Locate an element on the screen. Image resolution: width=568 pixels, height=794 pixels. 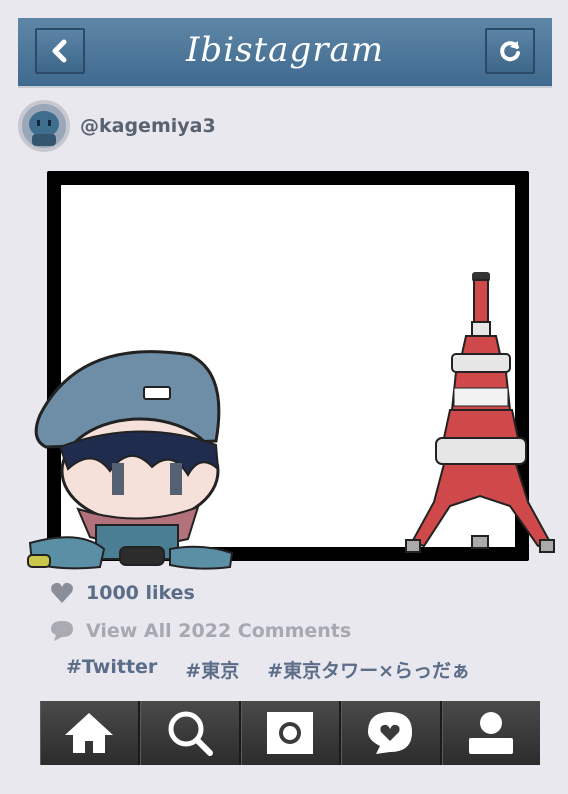
tab-activity is located at coordinates (391, 733).